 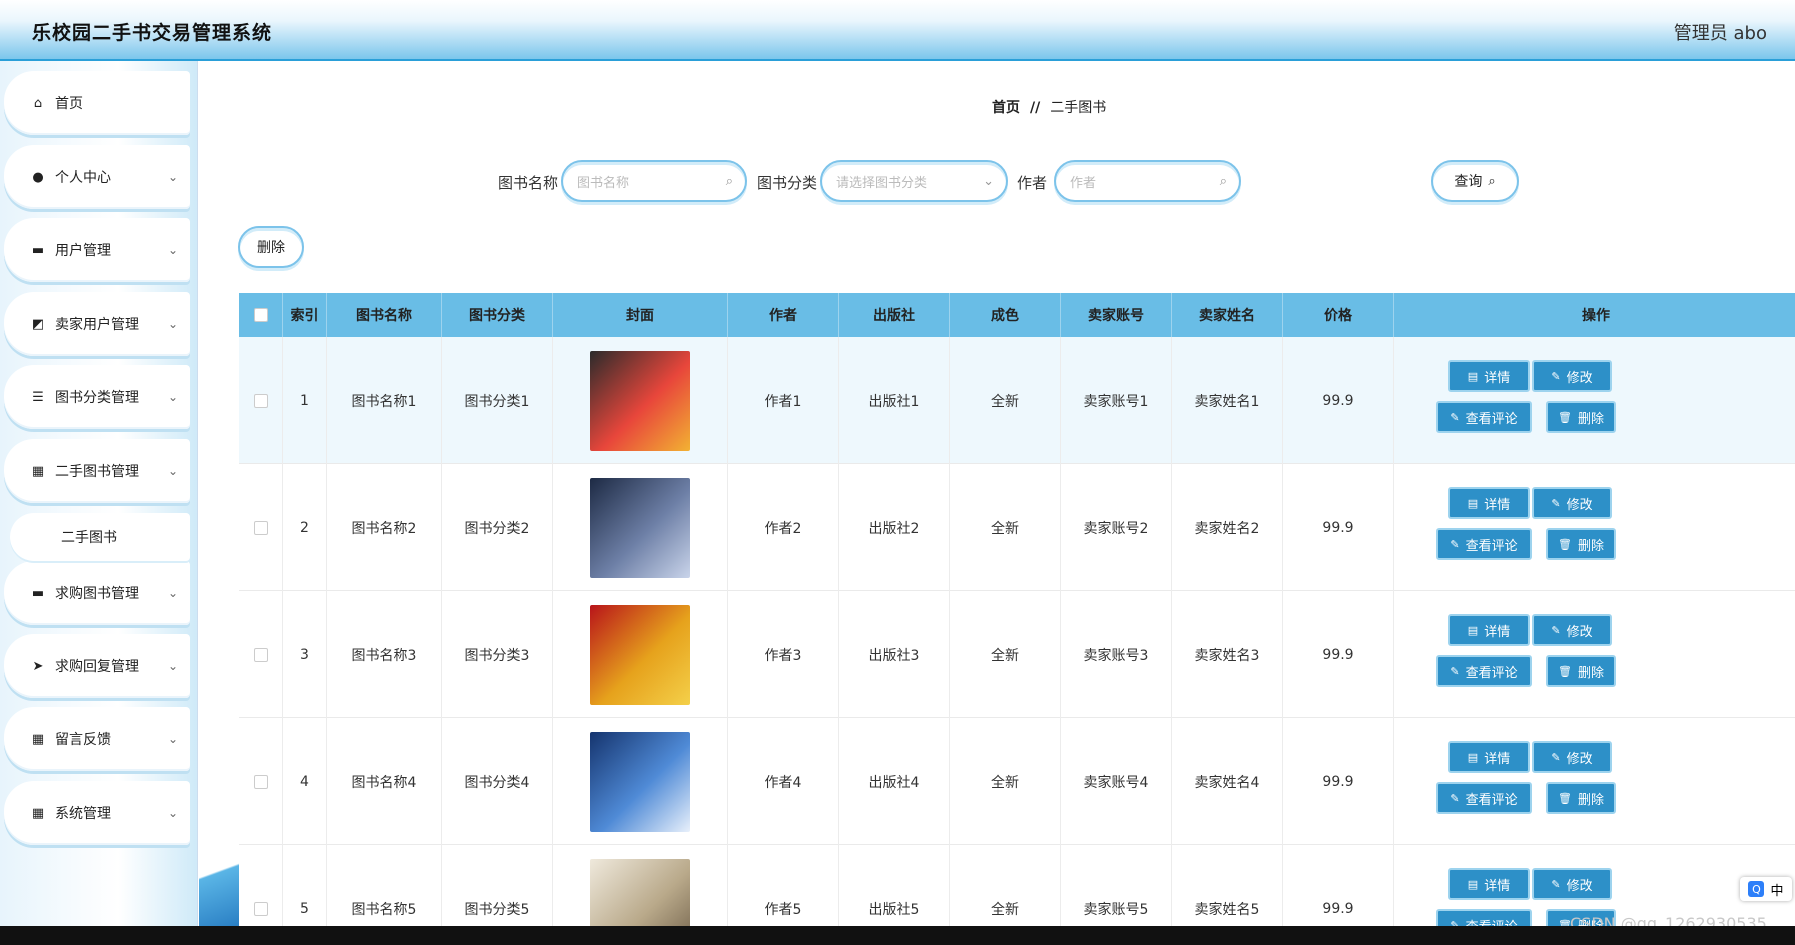 I want to click on column-header-price: 价格, so click(x=1338, y=315).